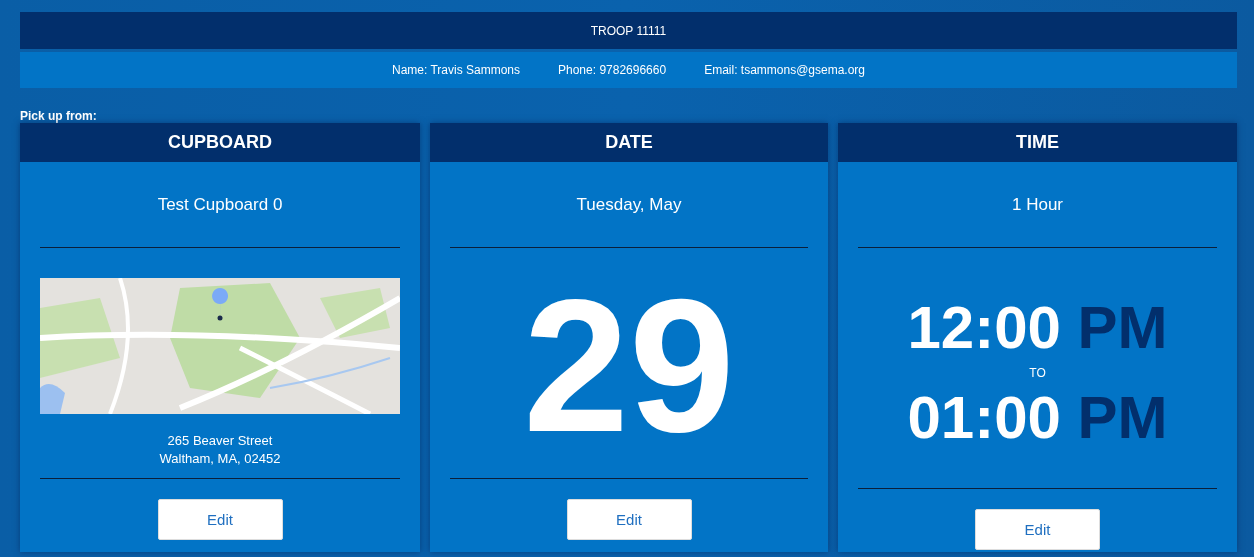  What do you see at coordinates (629, 365) in the screenshot?
I see `day-number: 29` at bounding box center [629, 365].